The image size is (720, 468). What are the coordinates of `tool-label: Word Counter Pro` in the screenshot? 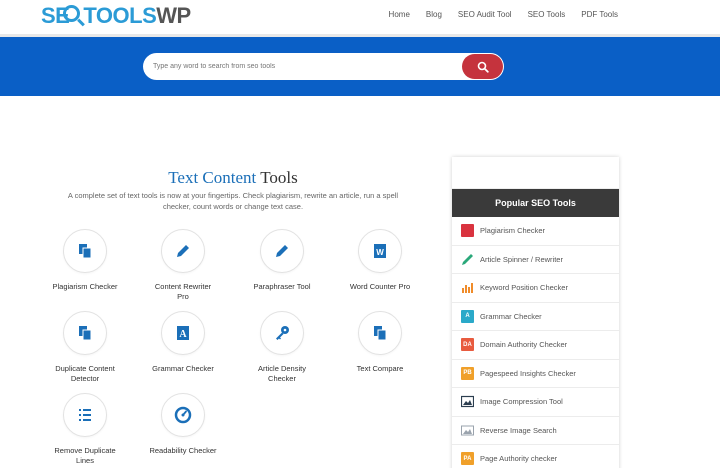 It's located at (380, 286).